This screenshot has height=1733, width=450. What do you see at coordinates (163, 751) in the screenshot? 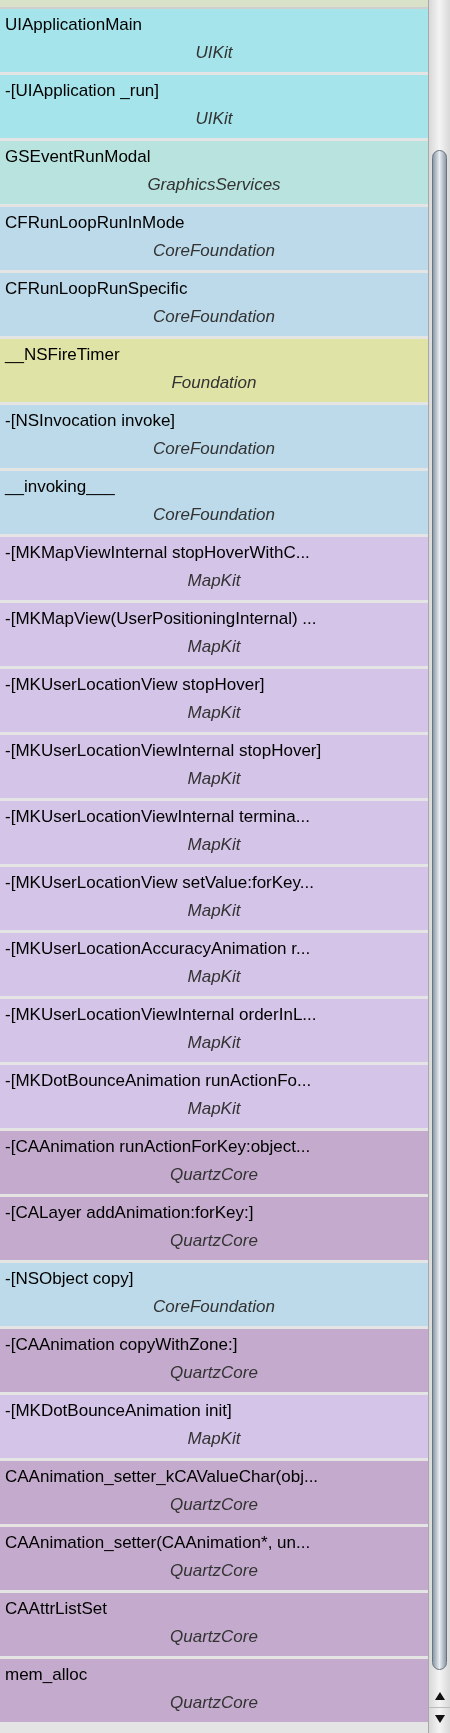
I see `symbol-name: -[MKUserLocationViewInternal stopHover]` at bounding box center [163, 751].